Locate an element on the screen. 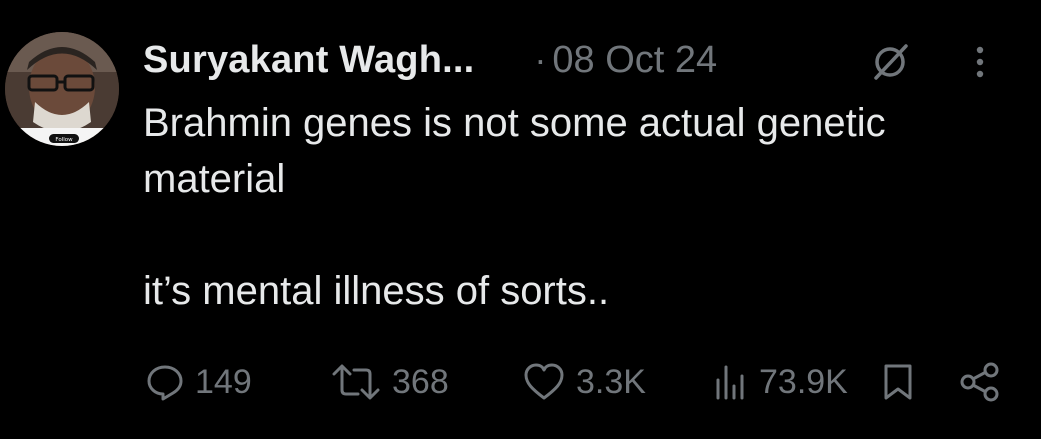 This screenshot has width=1041, height=439. bookmark-icon is located at coordinates (898, 382).